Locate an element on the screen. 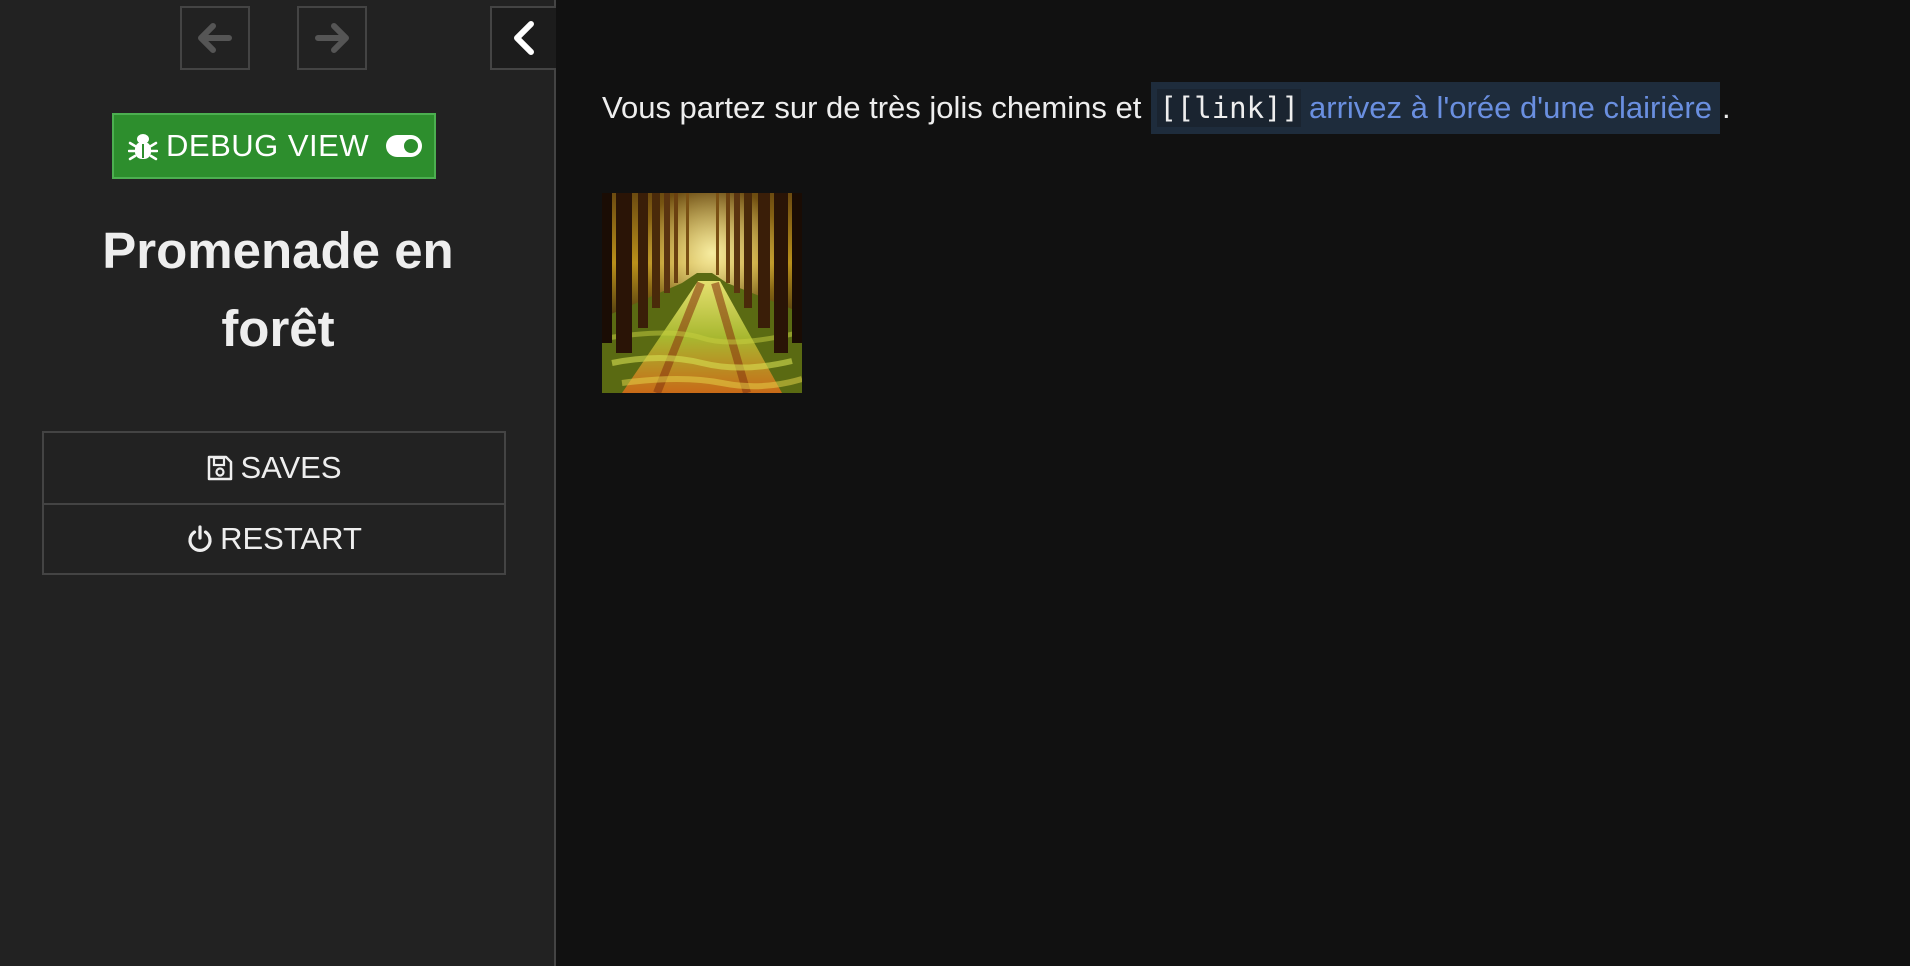  toggle-on-icon is located at coordinates (404, 146).